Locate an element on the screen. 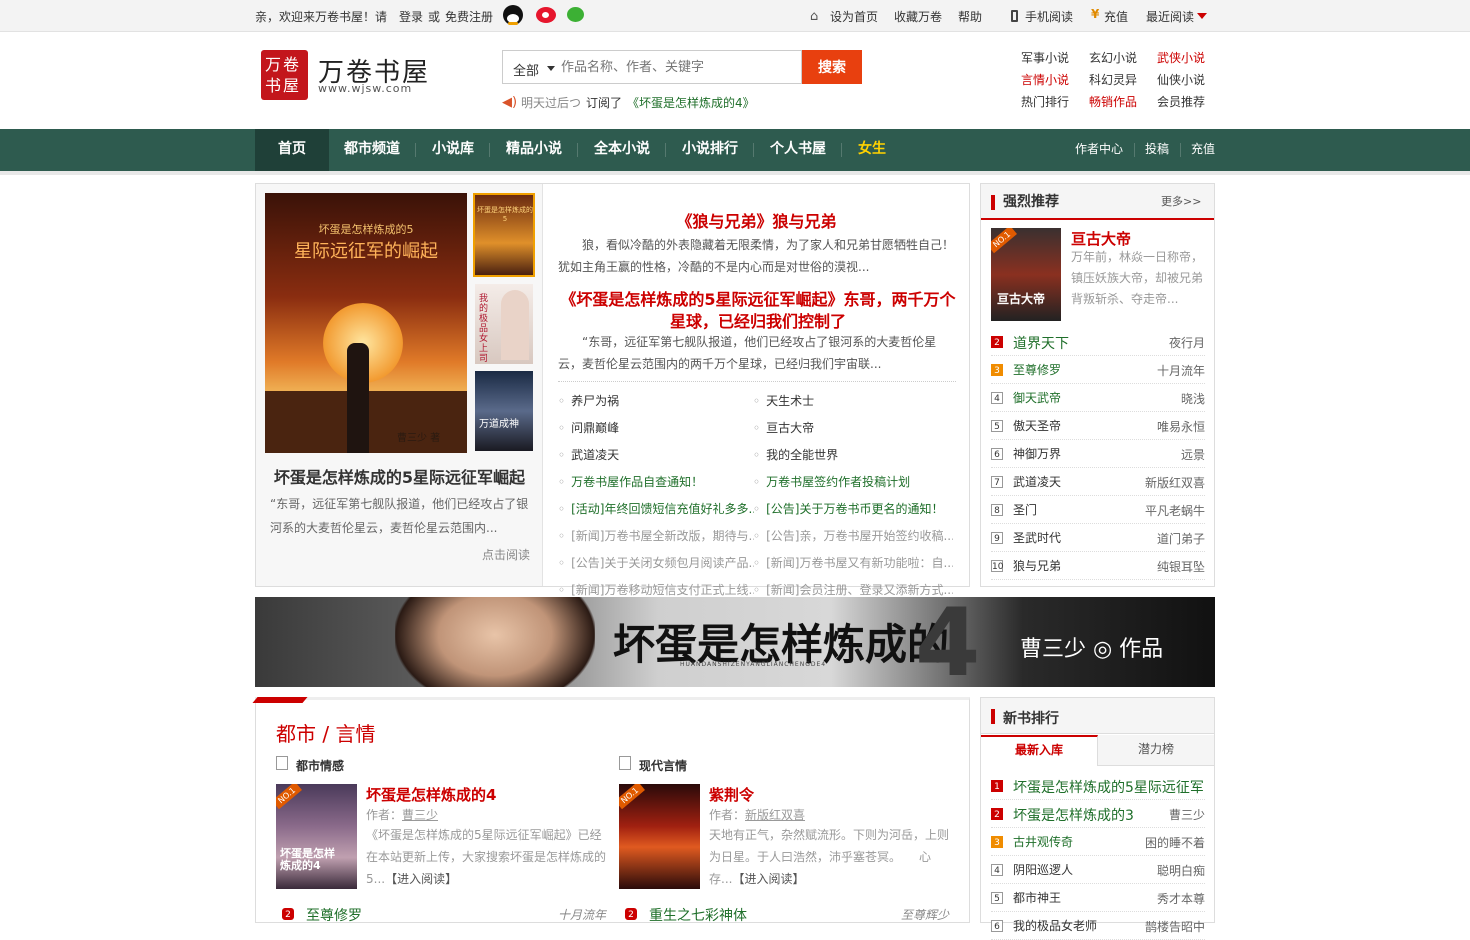  recommend-row: 7 武道凌天 新版红双喜 is located at coordinates (1098, 482).